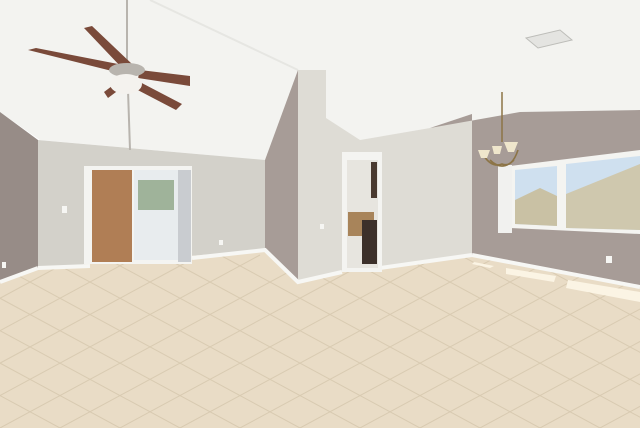 The image size is (640, 428). I want to click on kitchen-doorway, so click(362, 212).